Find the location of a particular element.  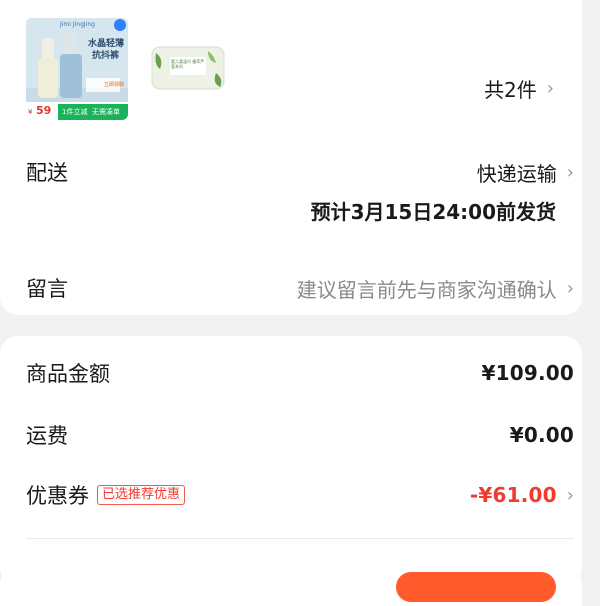

thumb-price: 59 is located at coordinates (44, 110).